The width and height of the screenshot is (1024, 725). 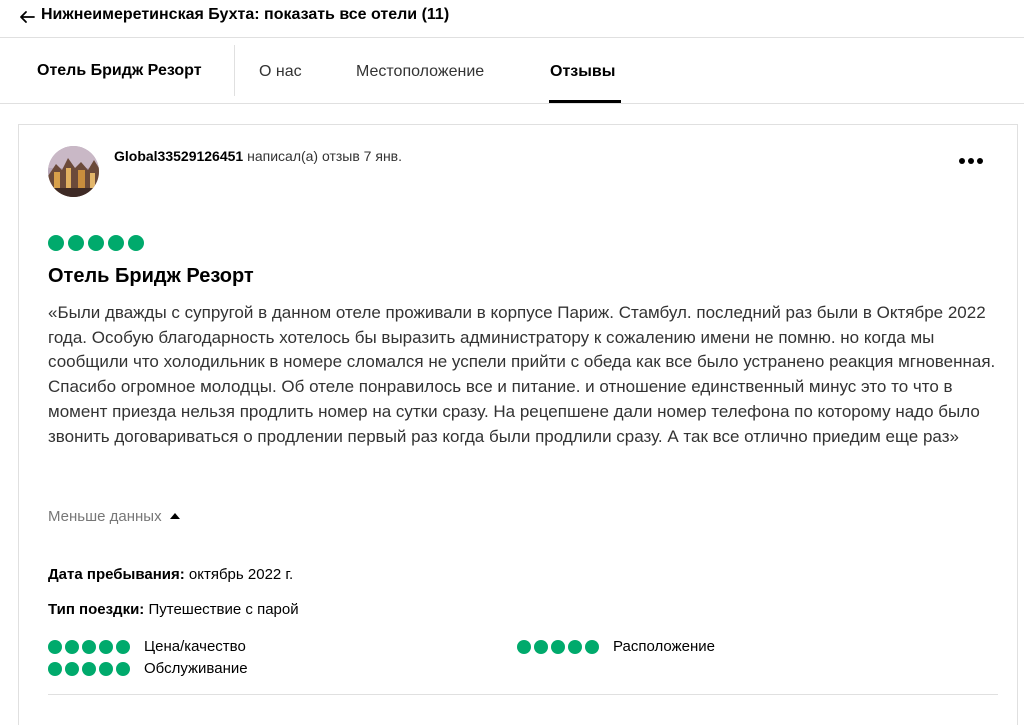 I want to click on review-date-text: написал(а) отзыв 7 янв., so click(x=322, y=156).